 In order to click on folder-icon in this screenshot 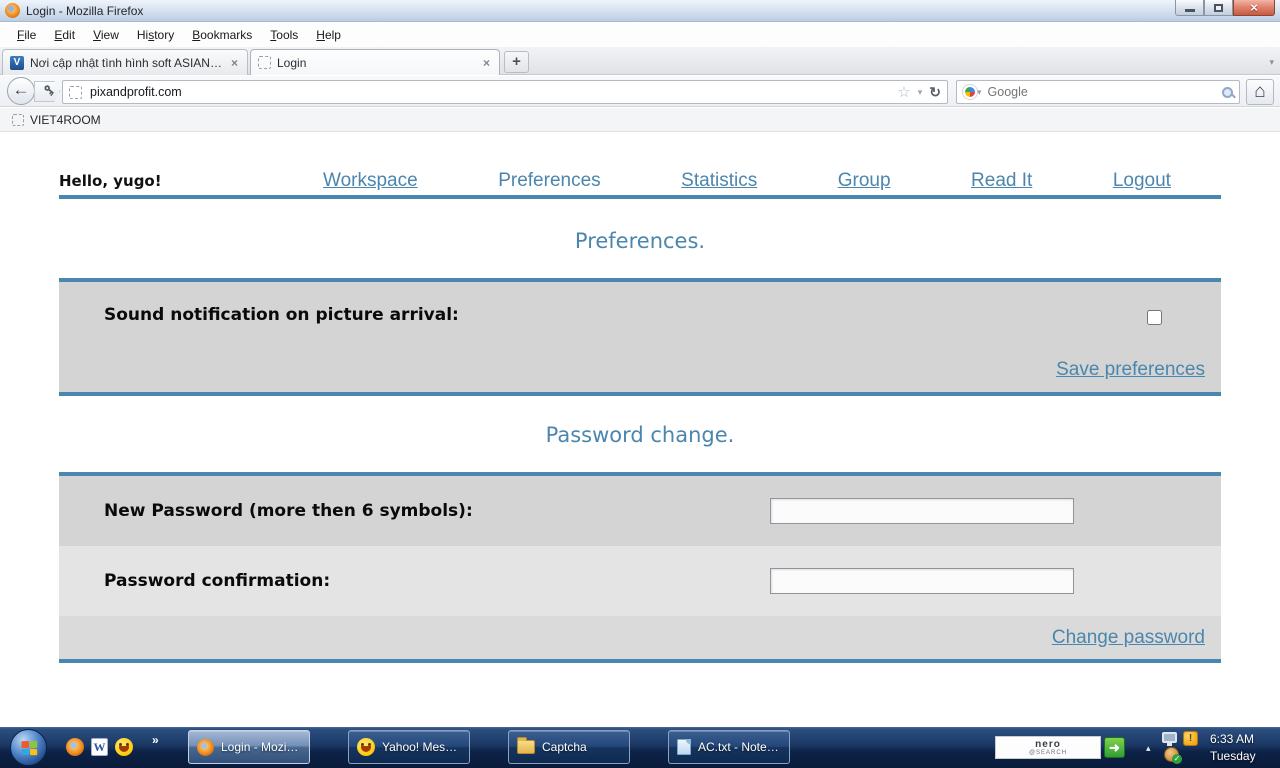, I will do `click(526, 745)`.